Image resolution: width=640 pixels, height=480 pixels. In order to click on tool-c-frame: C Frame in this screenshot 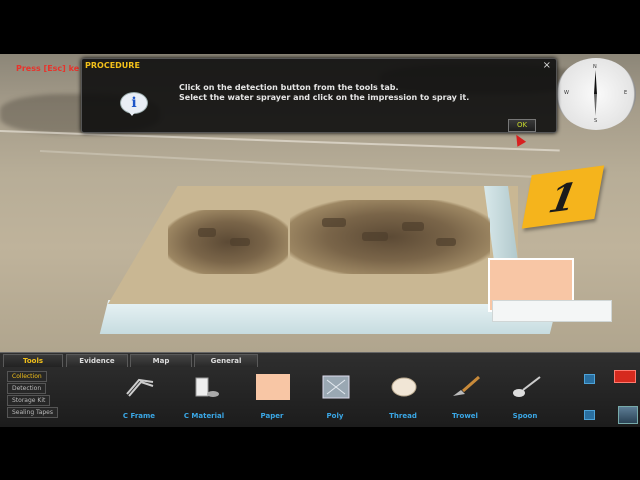, I will do `click(139, 397)`.